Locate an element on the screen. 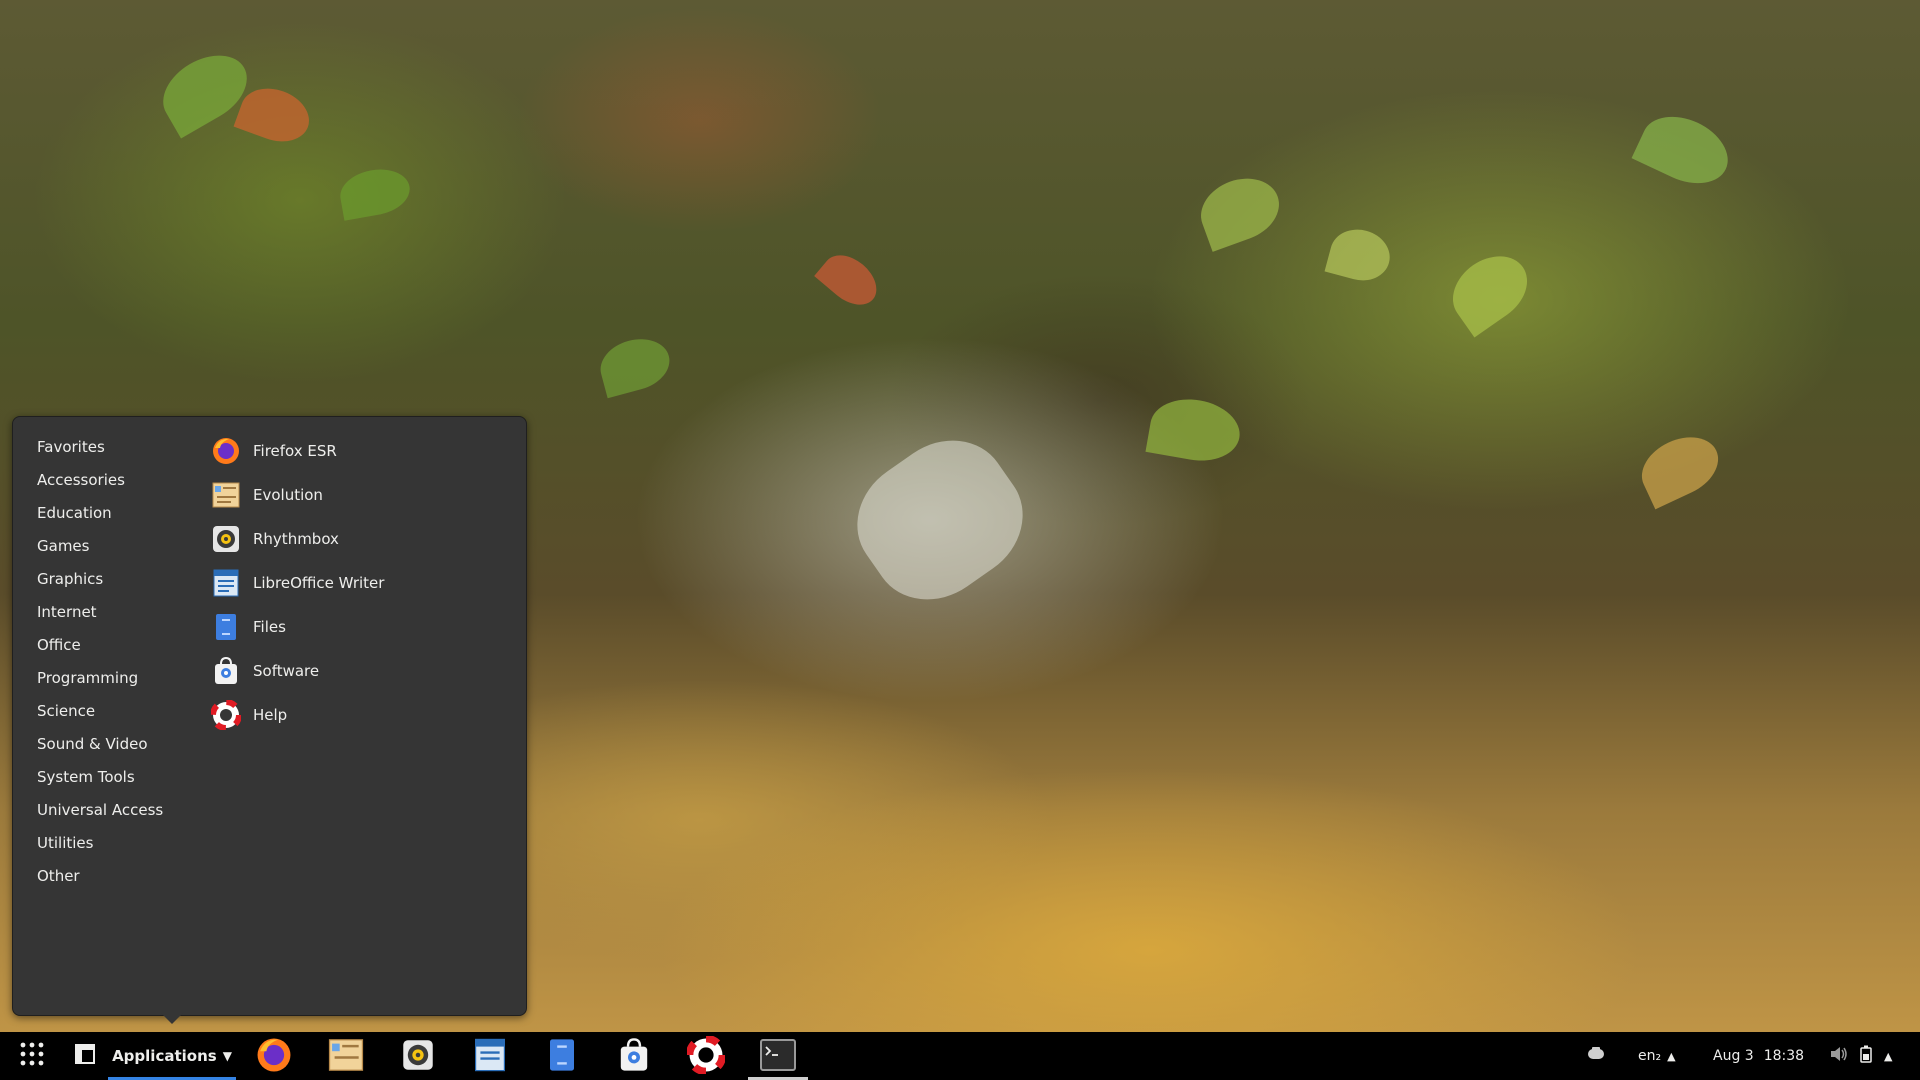 Image resolution: width=1920 pixels, height=1080 pixels. battery-icon is located at coordinates (1866, 1056).